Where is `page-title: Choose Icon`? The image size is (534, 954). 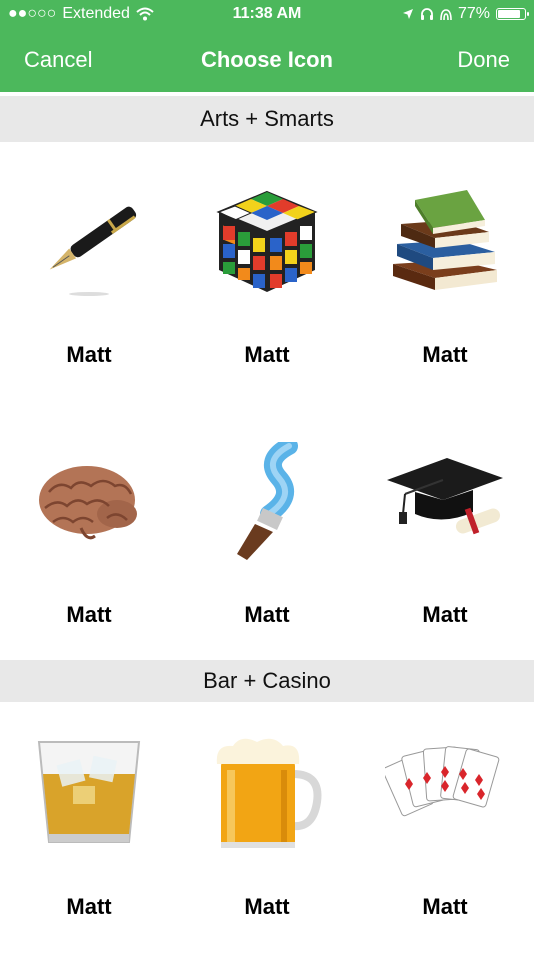
page-title: Choose Icon is located at coordinates (266, 59).